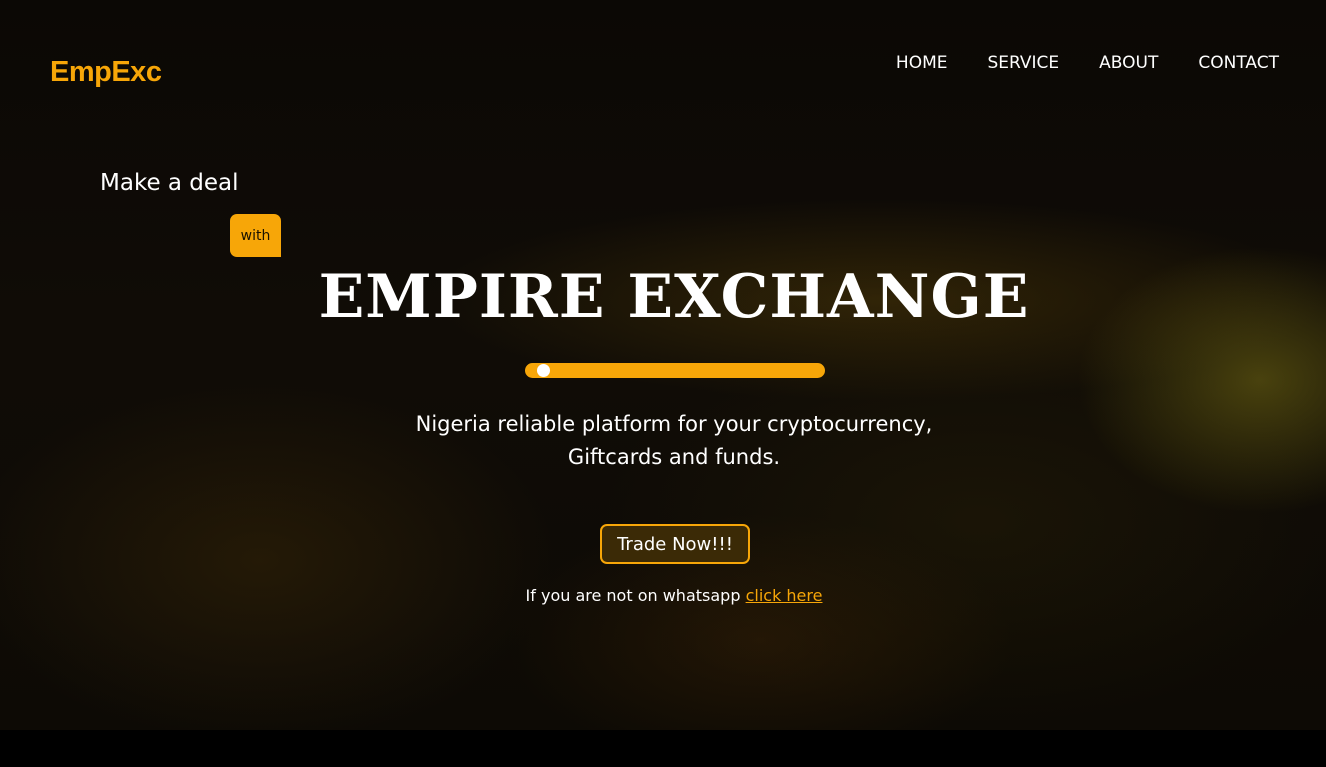  What do you see at coordinates (169, 183) in the screenshot?
I see `hero-tagline: Make a deal` at bounding box center [169, 183].